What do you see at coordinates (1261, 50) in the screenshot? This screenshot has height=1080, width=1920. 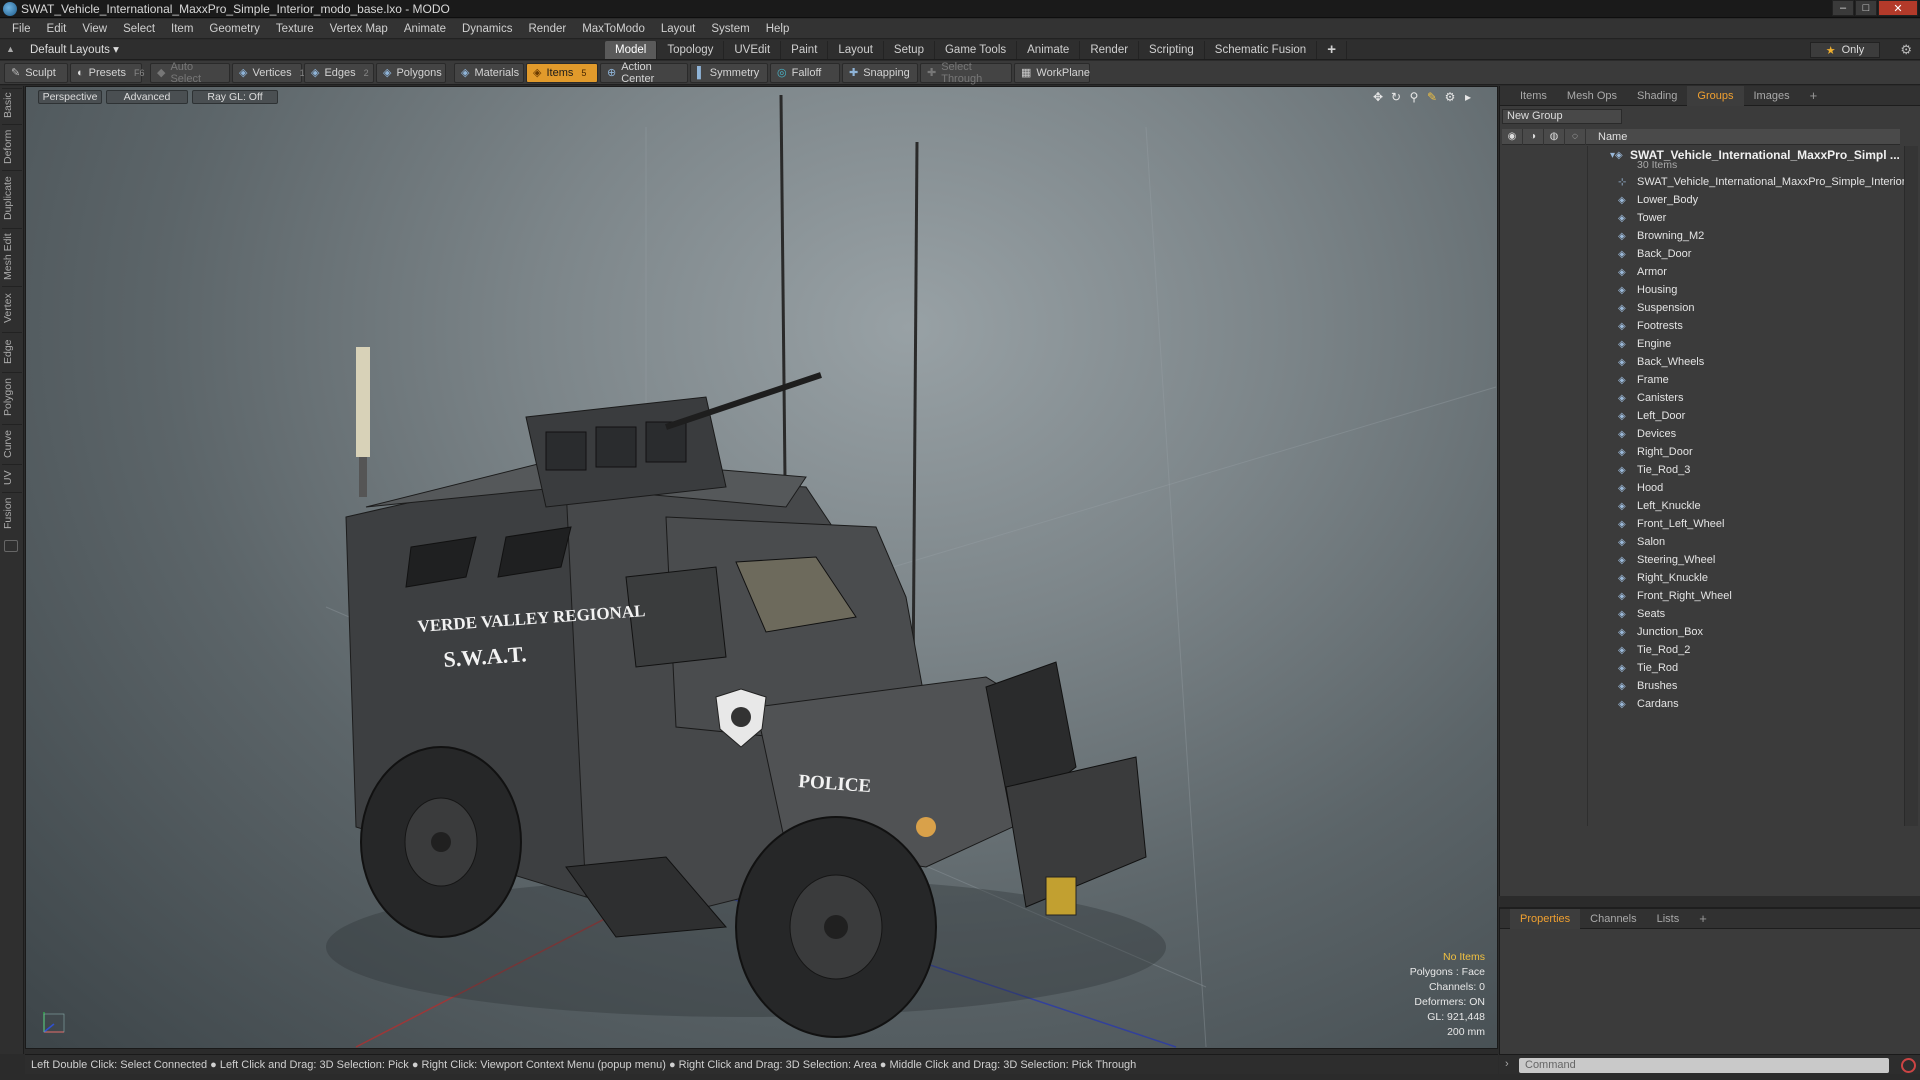 I see `tab-schematic-fusion: Schematic Fusion` at bounding box center [1261, 50].